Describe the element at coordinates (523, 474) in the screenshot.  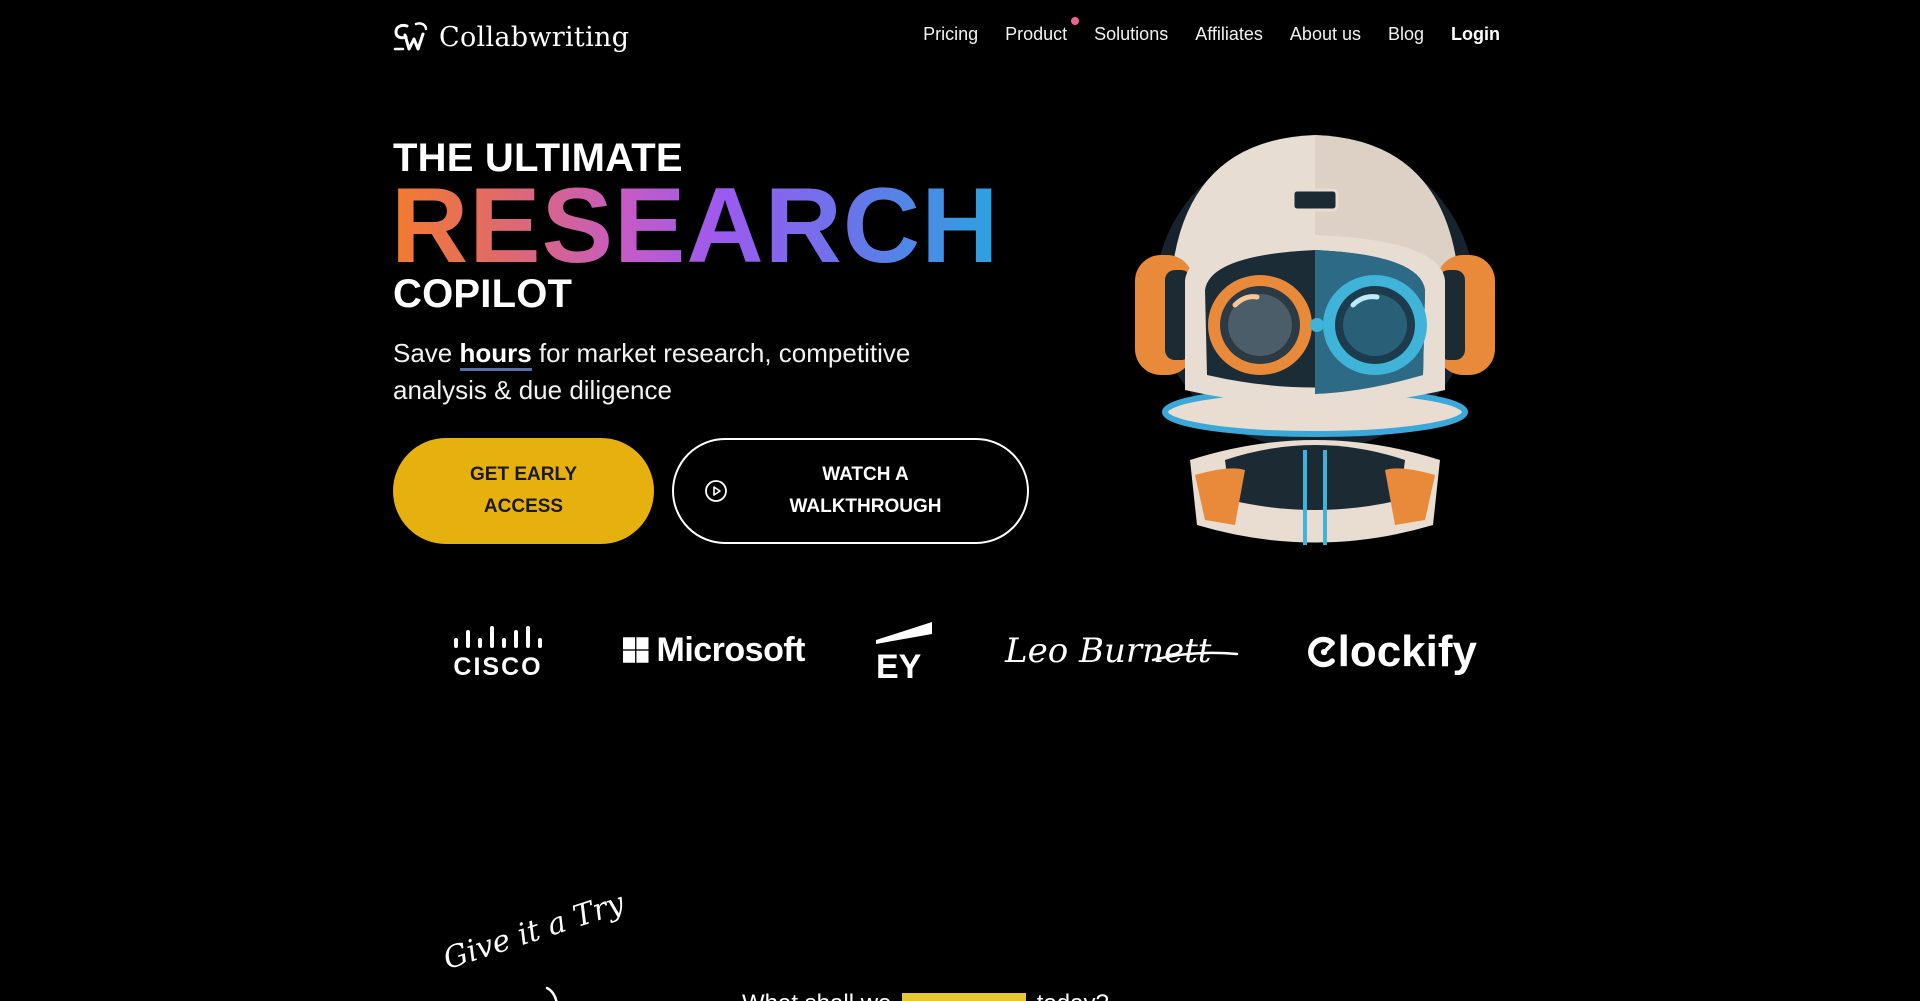
I see `primary-button-line-1: GET EARLY` at that location.